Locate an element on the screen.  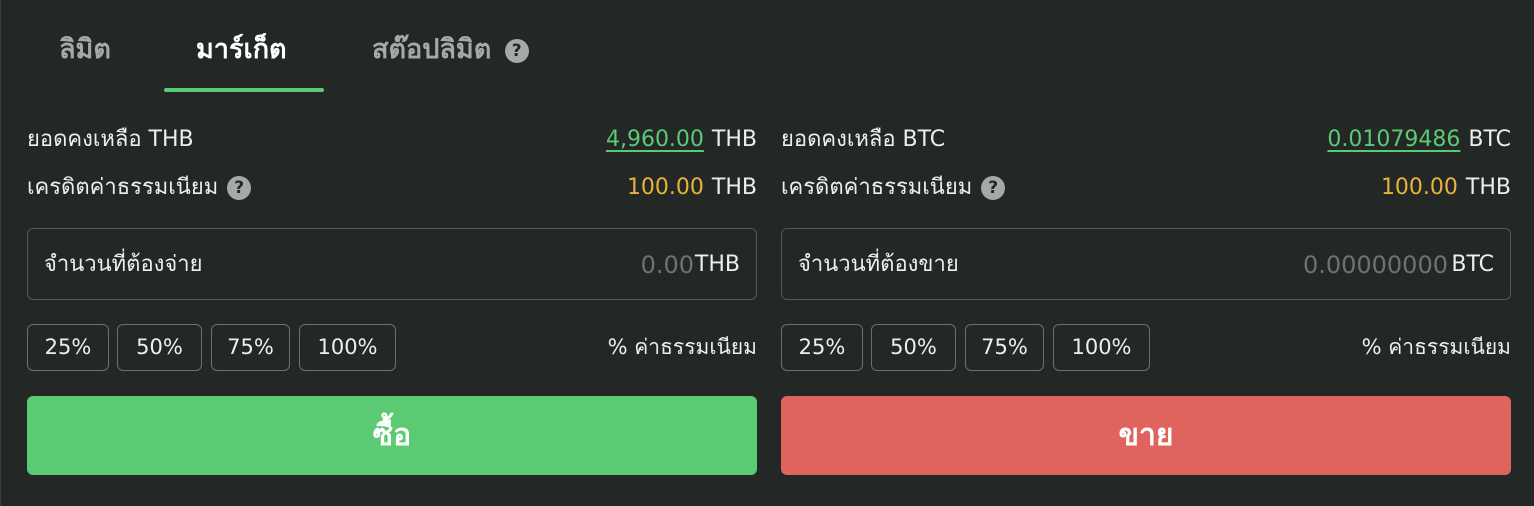
active-tab-indicator is located at coordinates (244, 90).